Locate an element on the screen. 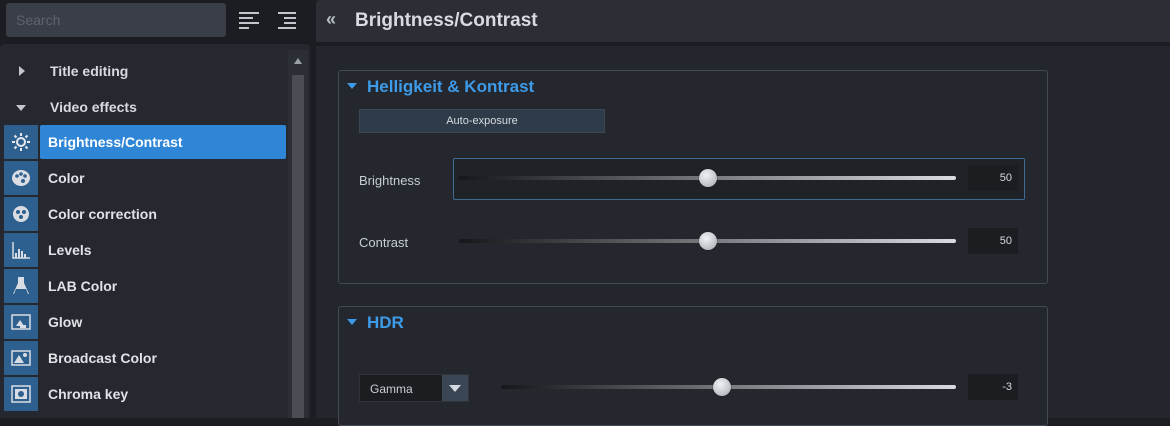  contrast-slider-knob is located at coordinates (708, 241).